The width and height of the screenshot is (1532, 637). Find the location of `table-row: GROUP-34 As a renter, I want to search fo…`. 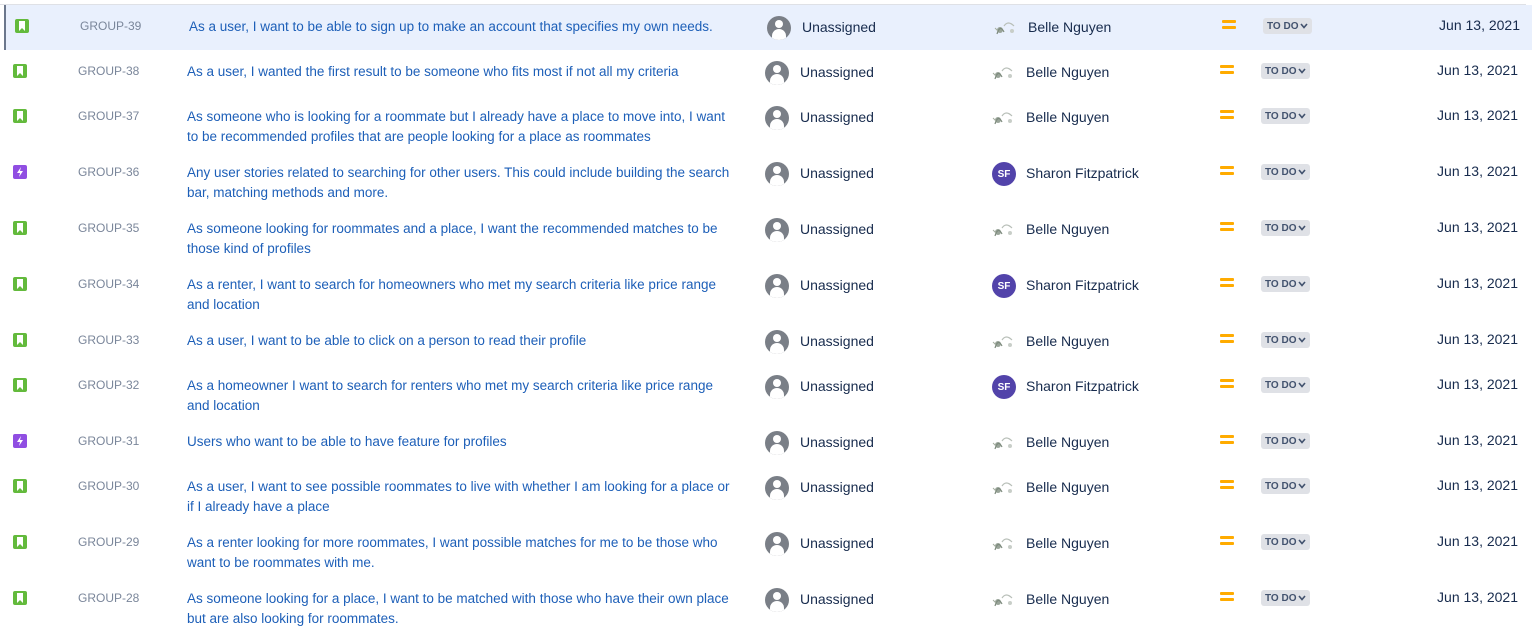

table-row: GROUP-34 As a renter, I want to search fo… is located at coordinates (767, 291).